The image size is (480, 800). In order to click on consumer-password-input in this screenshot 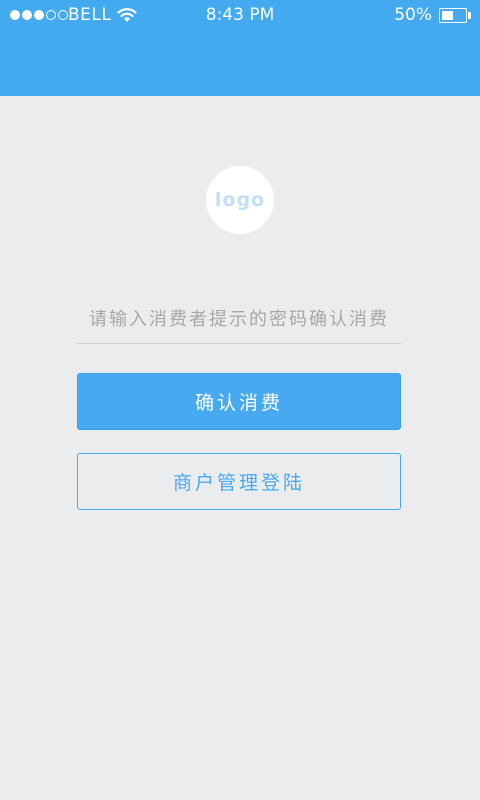, I will do `click(239, 320)`.